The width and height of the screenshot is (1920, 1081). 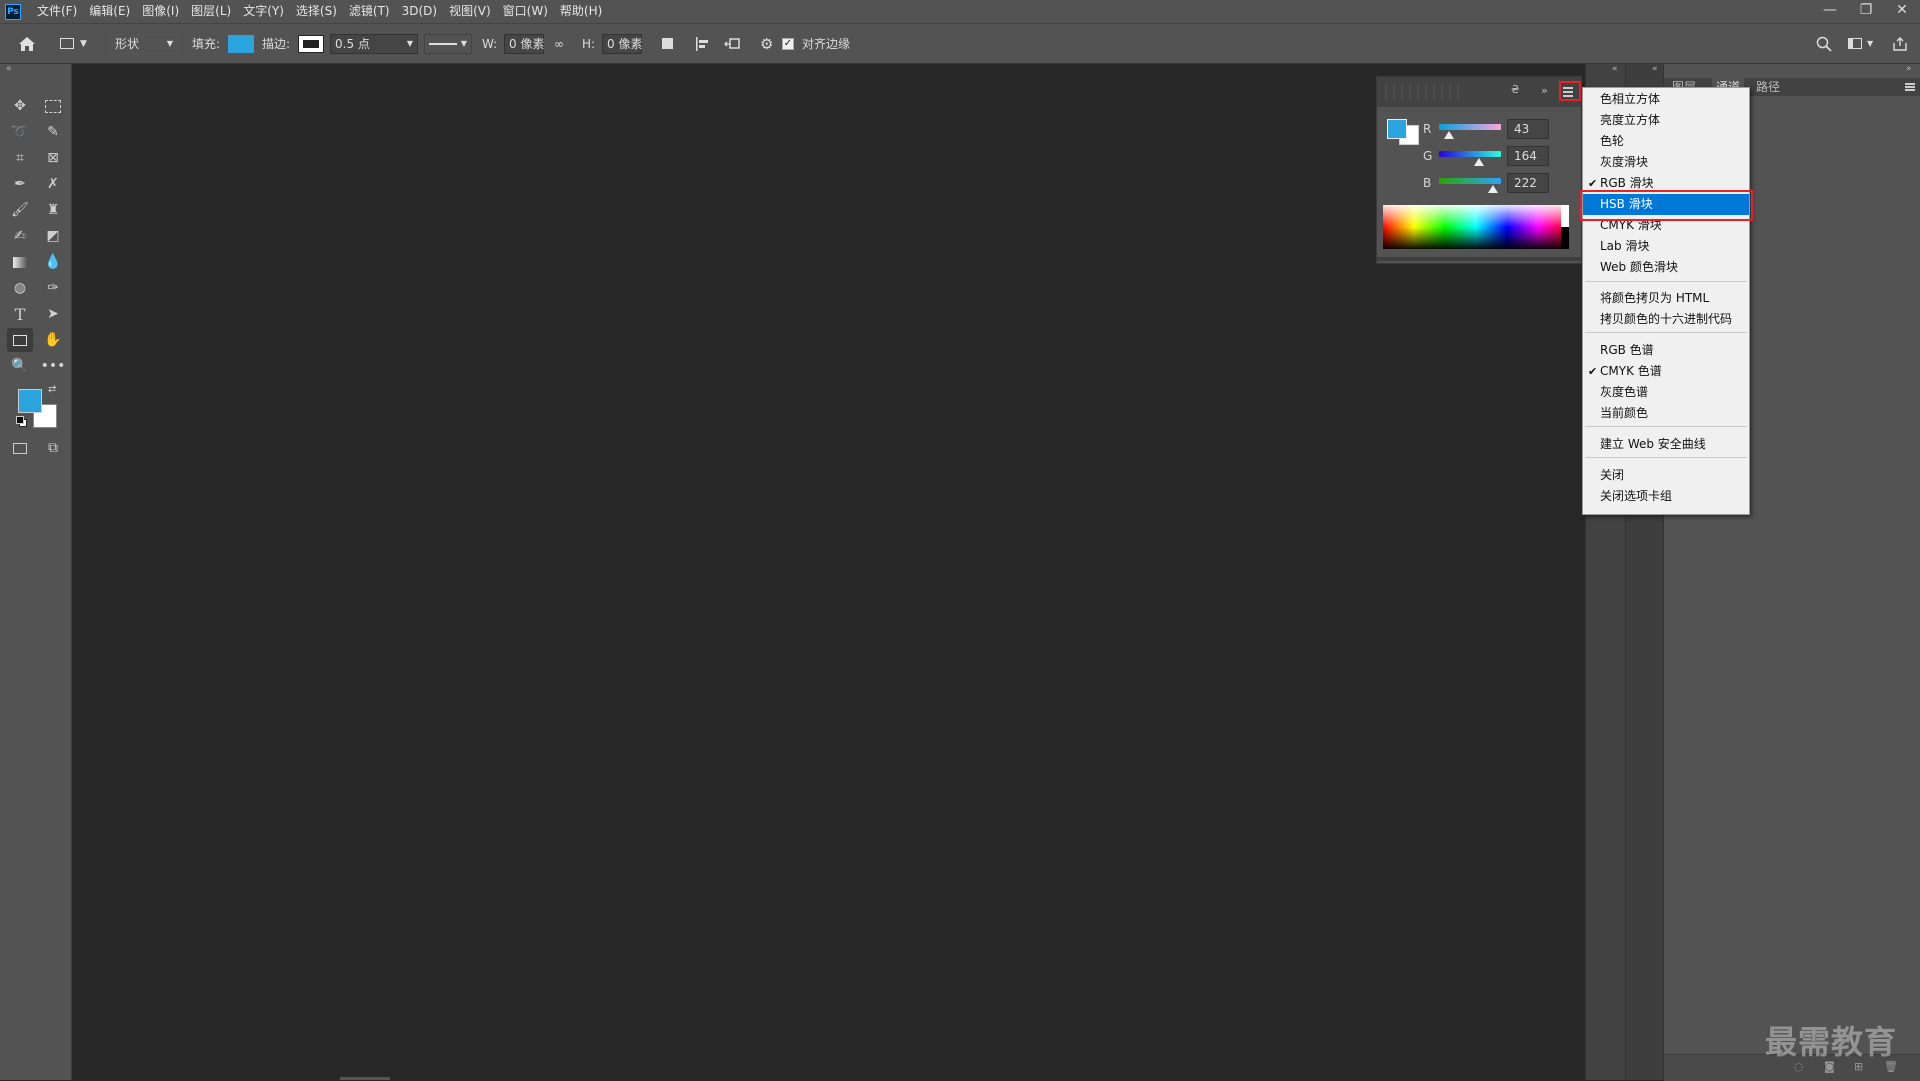 What do you see at coordinates (826, 44) in the screenshot?
I see `align-edges-label: 对齐边缘` at bounding box center [826, 44].